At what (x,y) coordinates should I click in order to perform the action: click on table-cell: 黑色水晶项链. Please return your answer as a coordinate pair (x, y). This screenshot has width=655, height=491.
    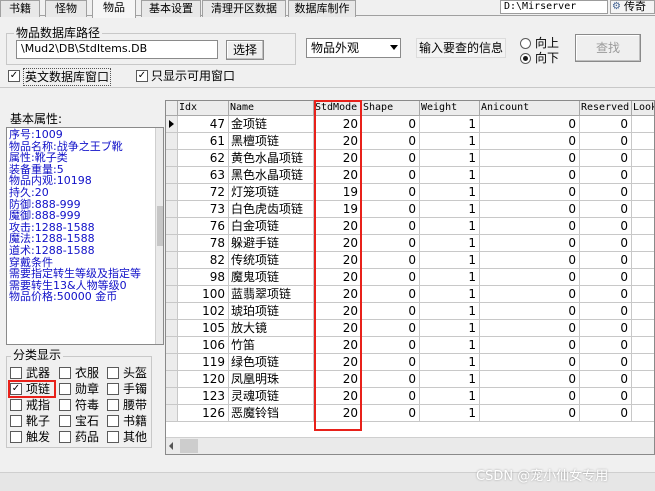
    Looking at the image, I should click on (271, 175).